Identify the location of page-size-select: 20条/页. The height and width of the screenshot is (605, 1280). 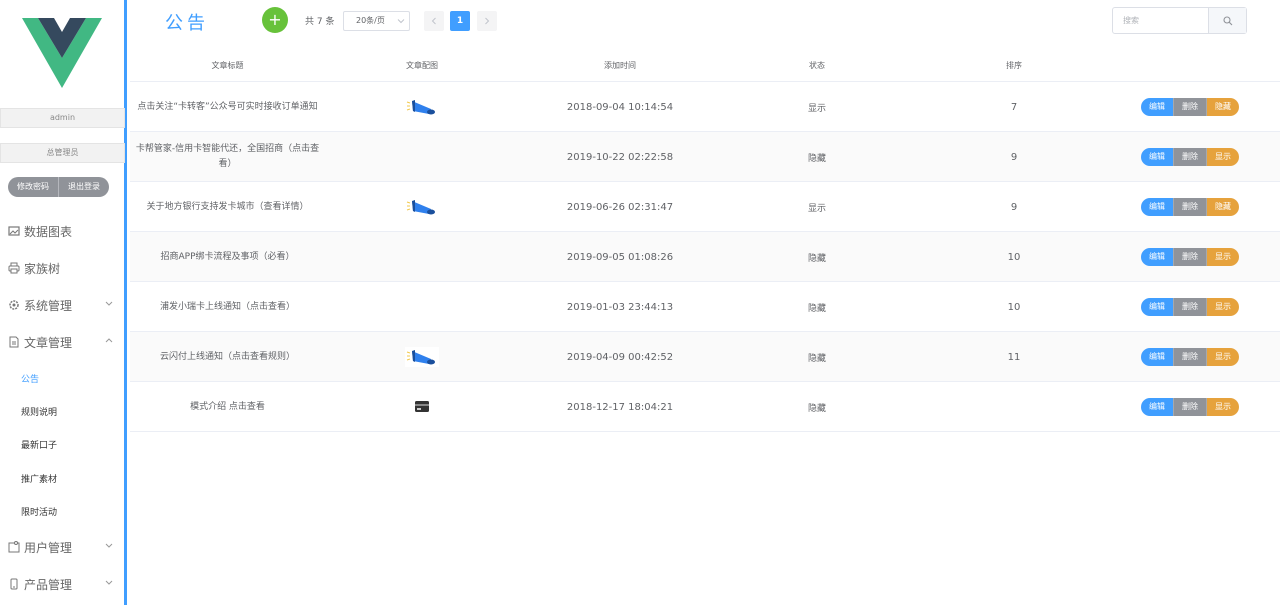
(376, 21).